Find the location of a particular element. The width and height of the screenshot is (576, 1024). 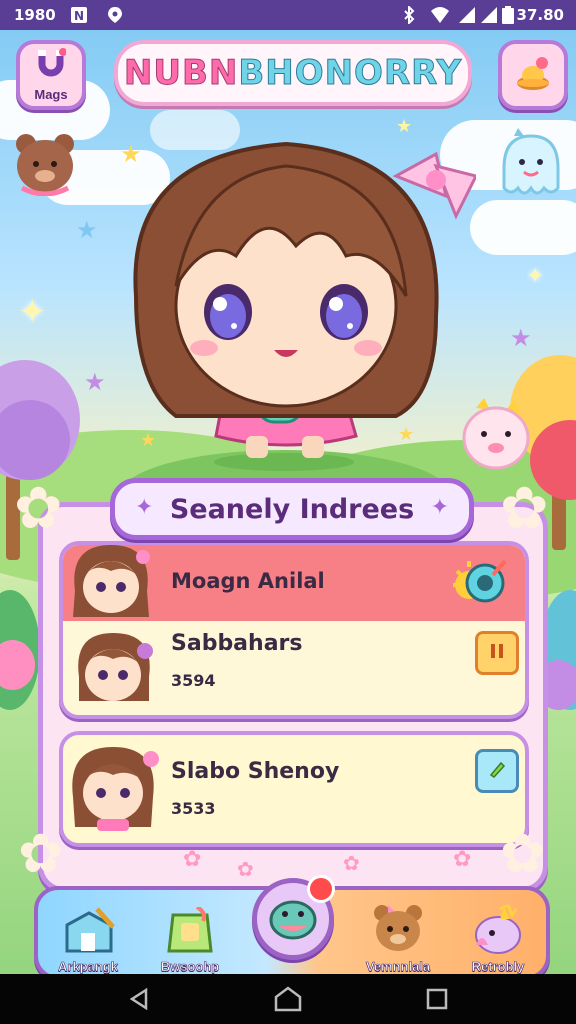

panel-title-text: Seanely Indrees is located at coordinates (292, 509).